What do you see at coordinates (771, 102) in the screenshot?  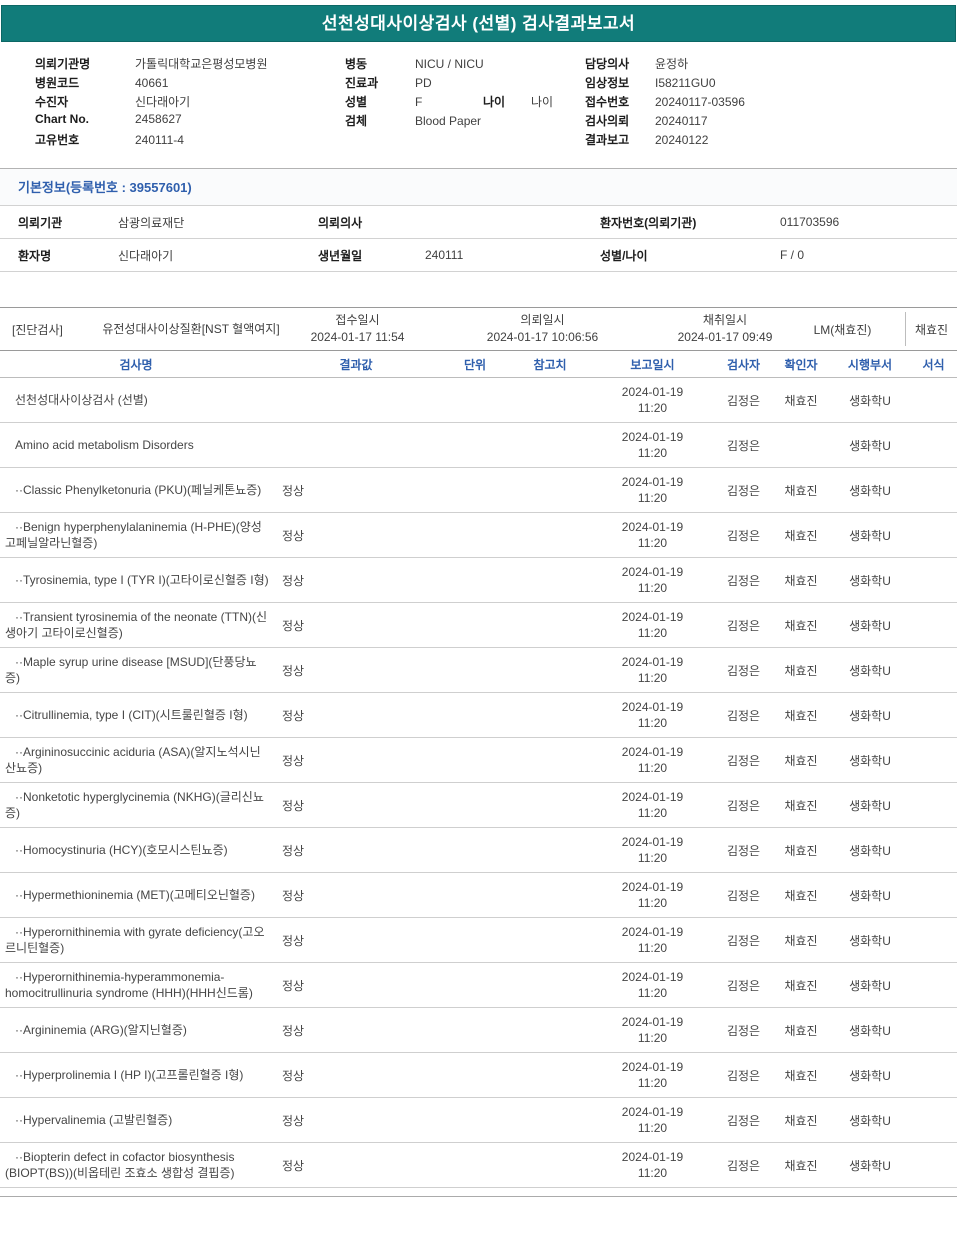 I see `header-field: 접수번호 20240117-03596` at bounding box center [771, 102].